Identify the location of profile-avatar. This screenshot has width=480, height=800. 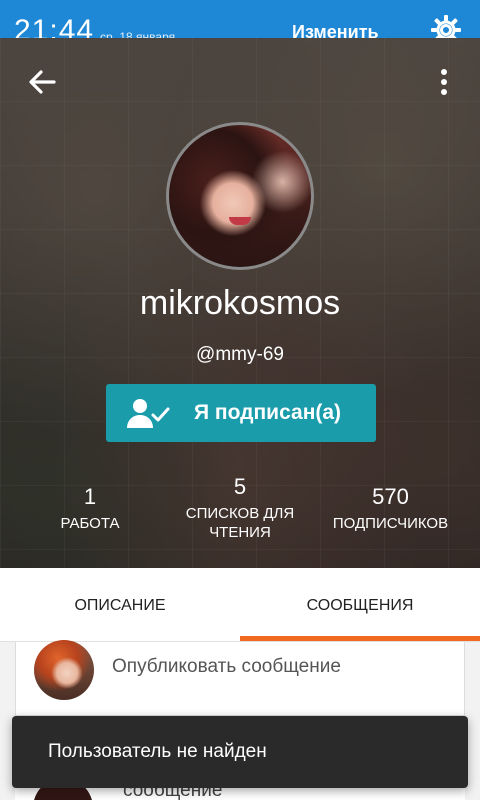
(240, 196).